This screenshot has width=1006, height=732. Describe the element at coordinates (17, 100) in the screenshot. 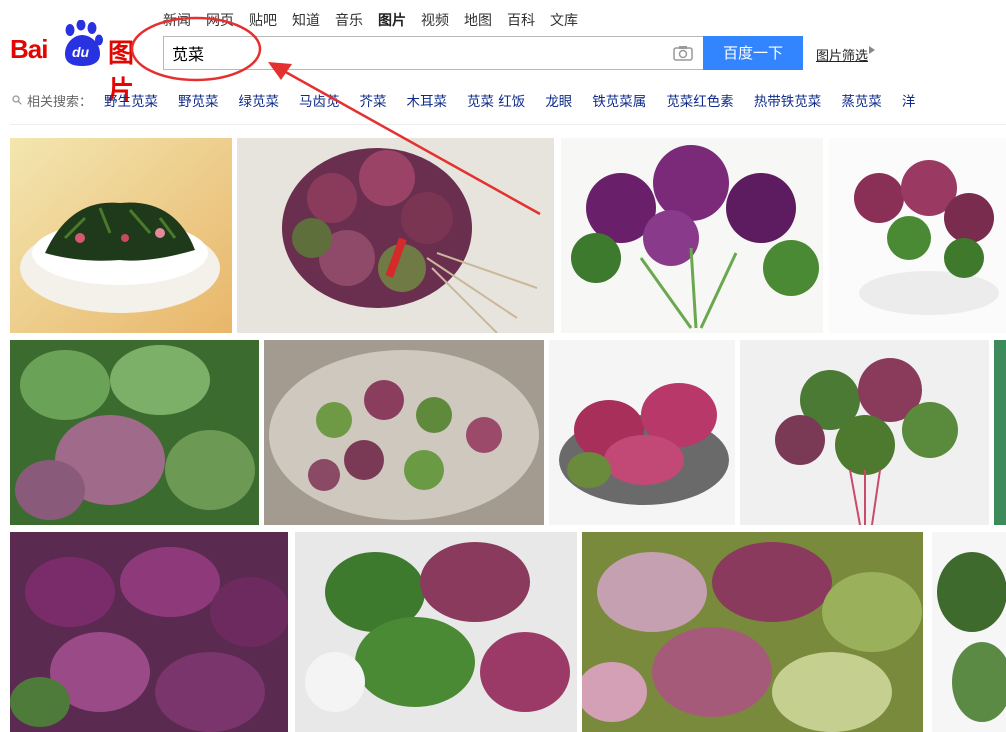

I see `search-icon` at that location.